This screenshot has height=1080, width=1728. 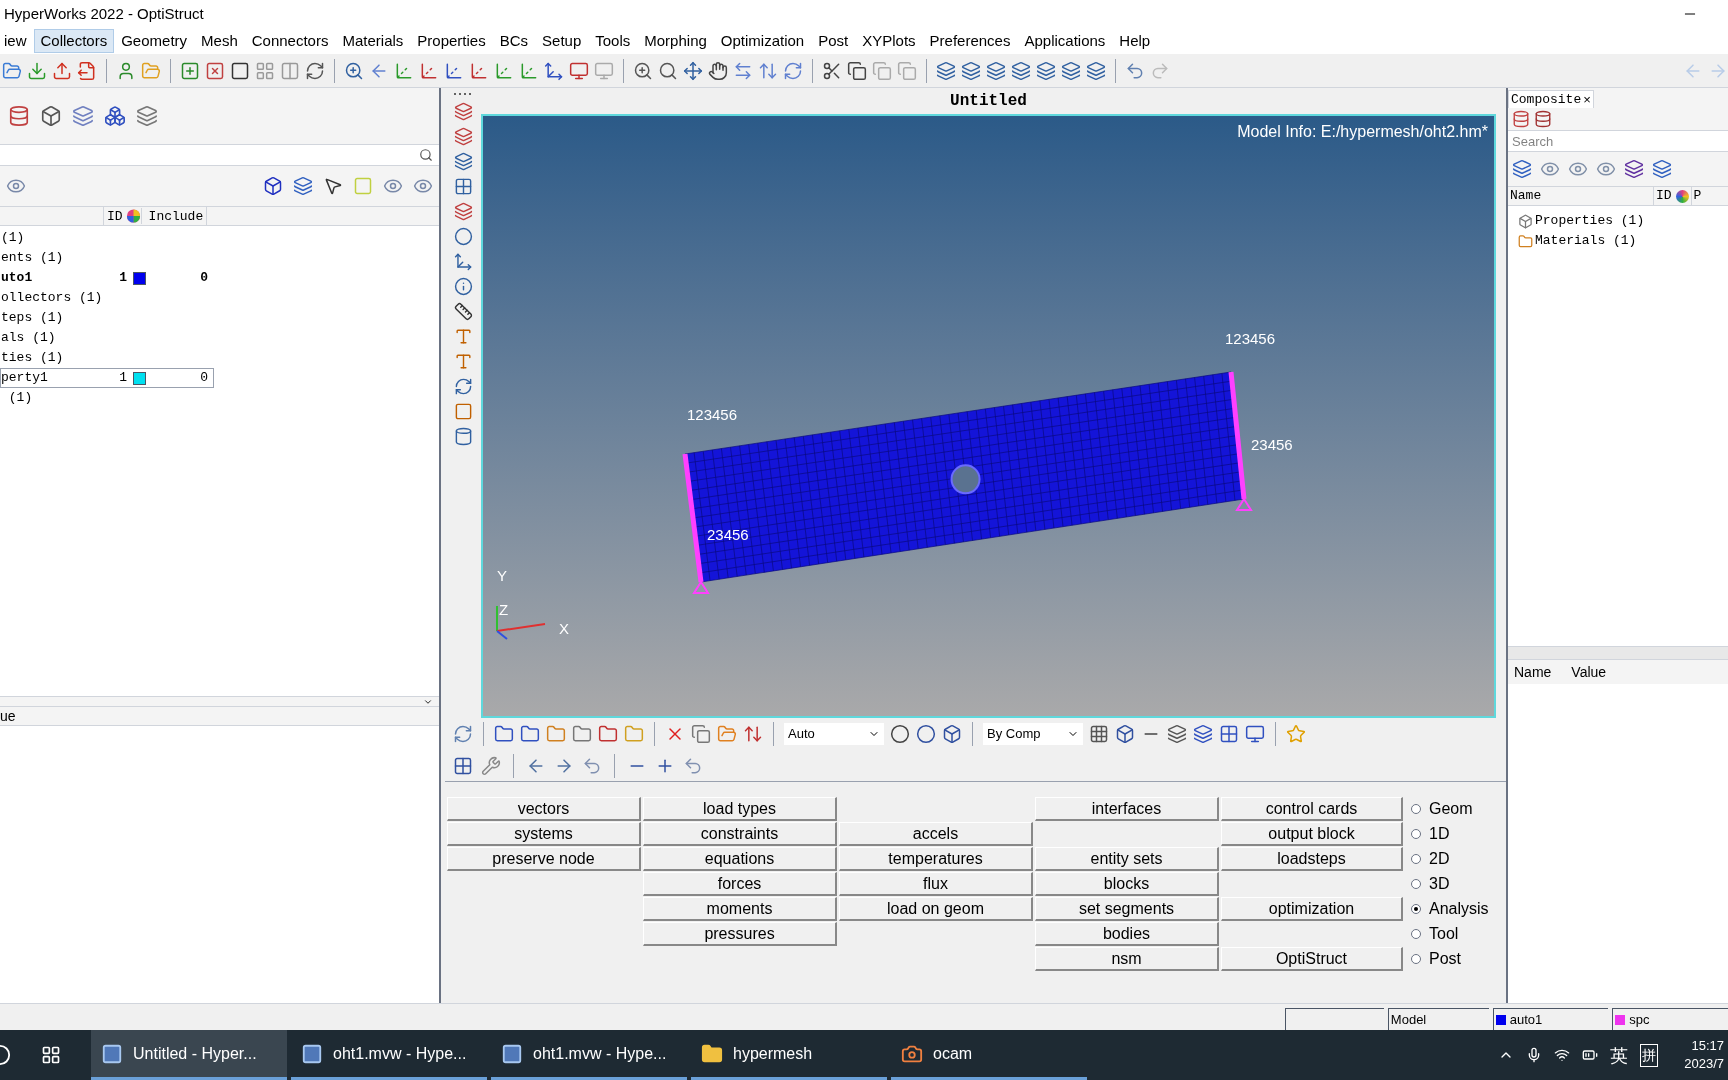 What do you see at coordinates (675, 41) in the screenshot?
I see `menu-item: Morphing` at bounding box center [675, 41].